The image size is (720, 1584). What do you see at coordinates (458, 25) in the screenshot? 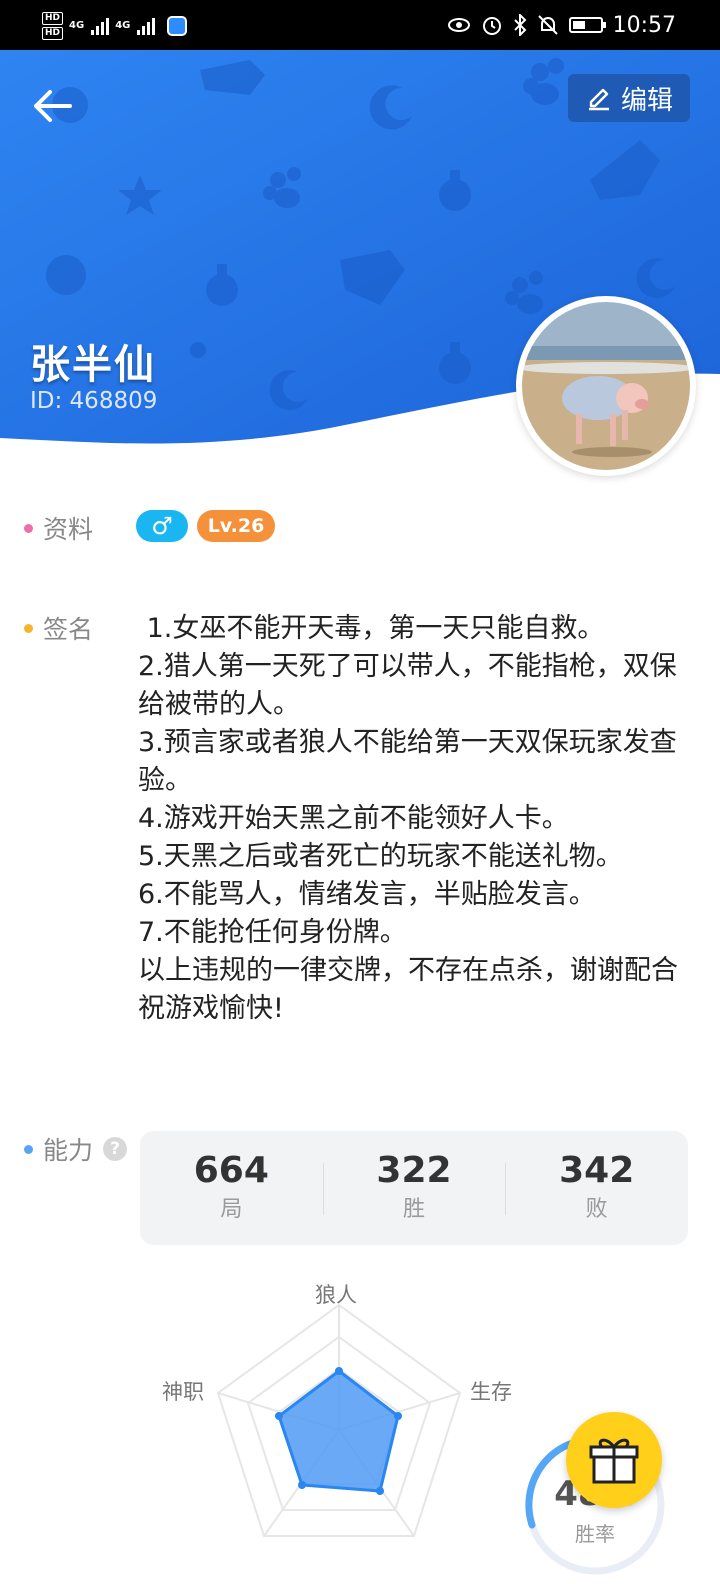
I see `eye-icon` at bounding box center [458, 25].